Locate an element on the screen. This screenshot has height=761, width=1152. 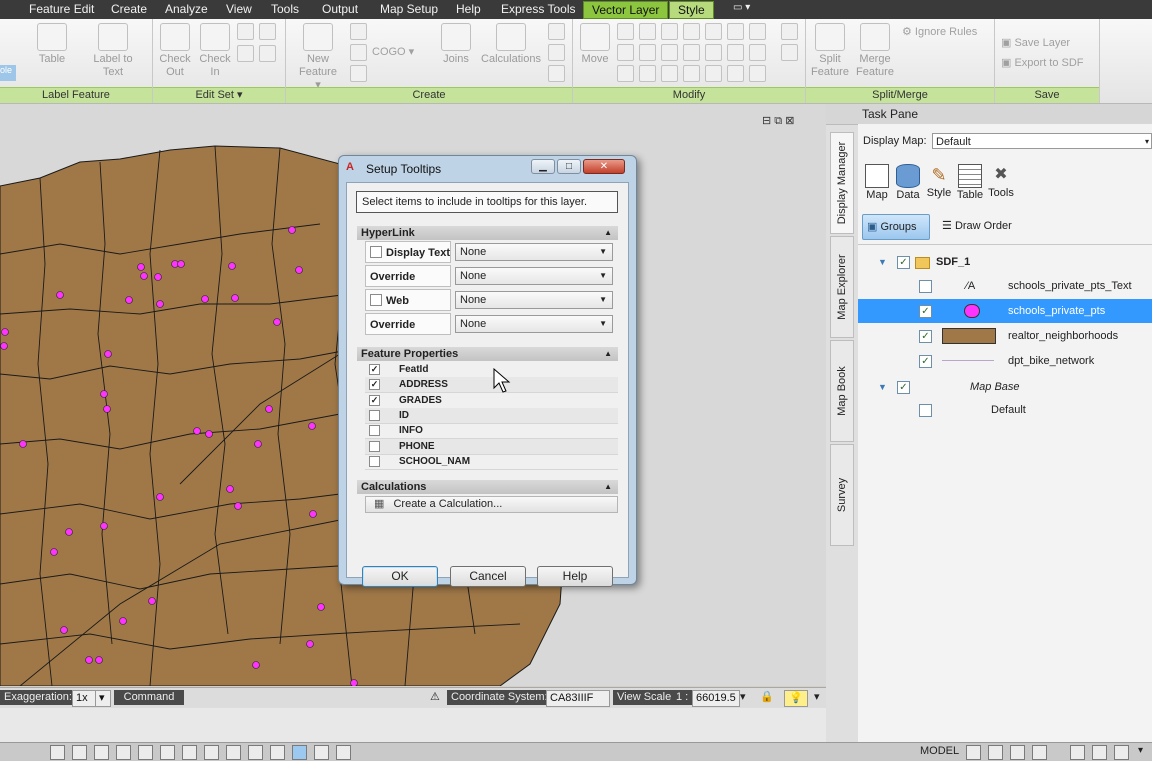
tree-layer-text: ⁄A schools_private_pts_Text is located at coordinates (1005, 286).